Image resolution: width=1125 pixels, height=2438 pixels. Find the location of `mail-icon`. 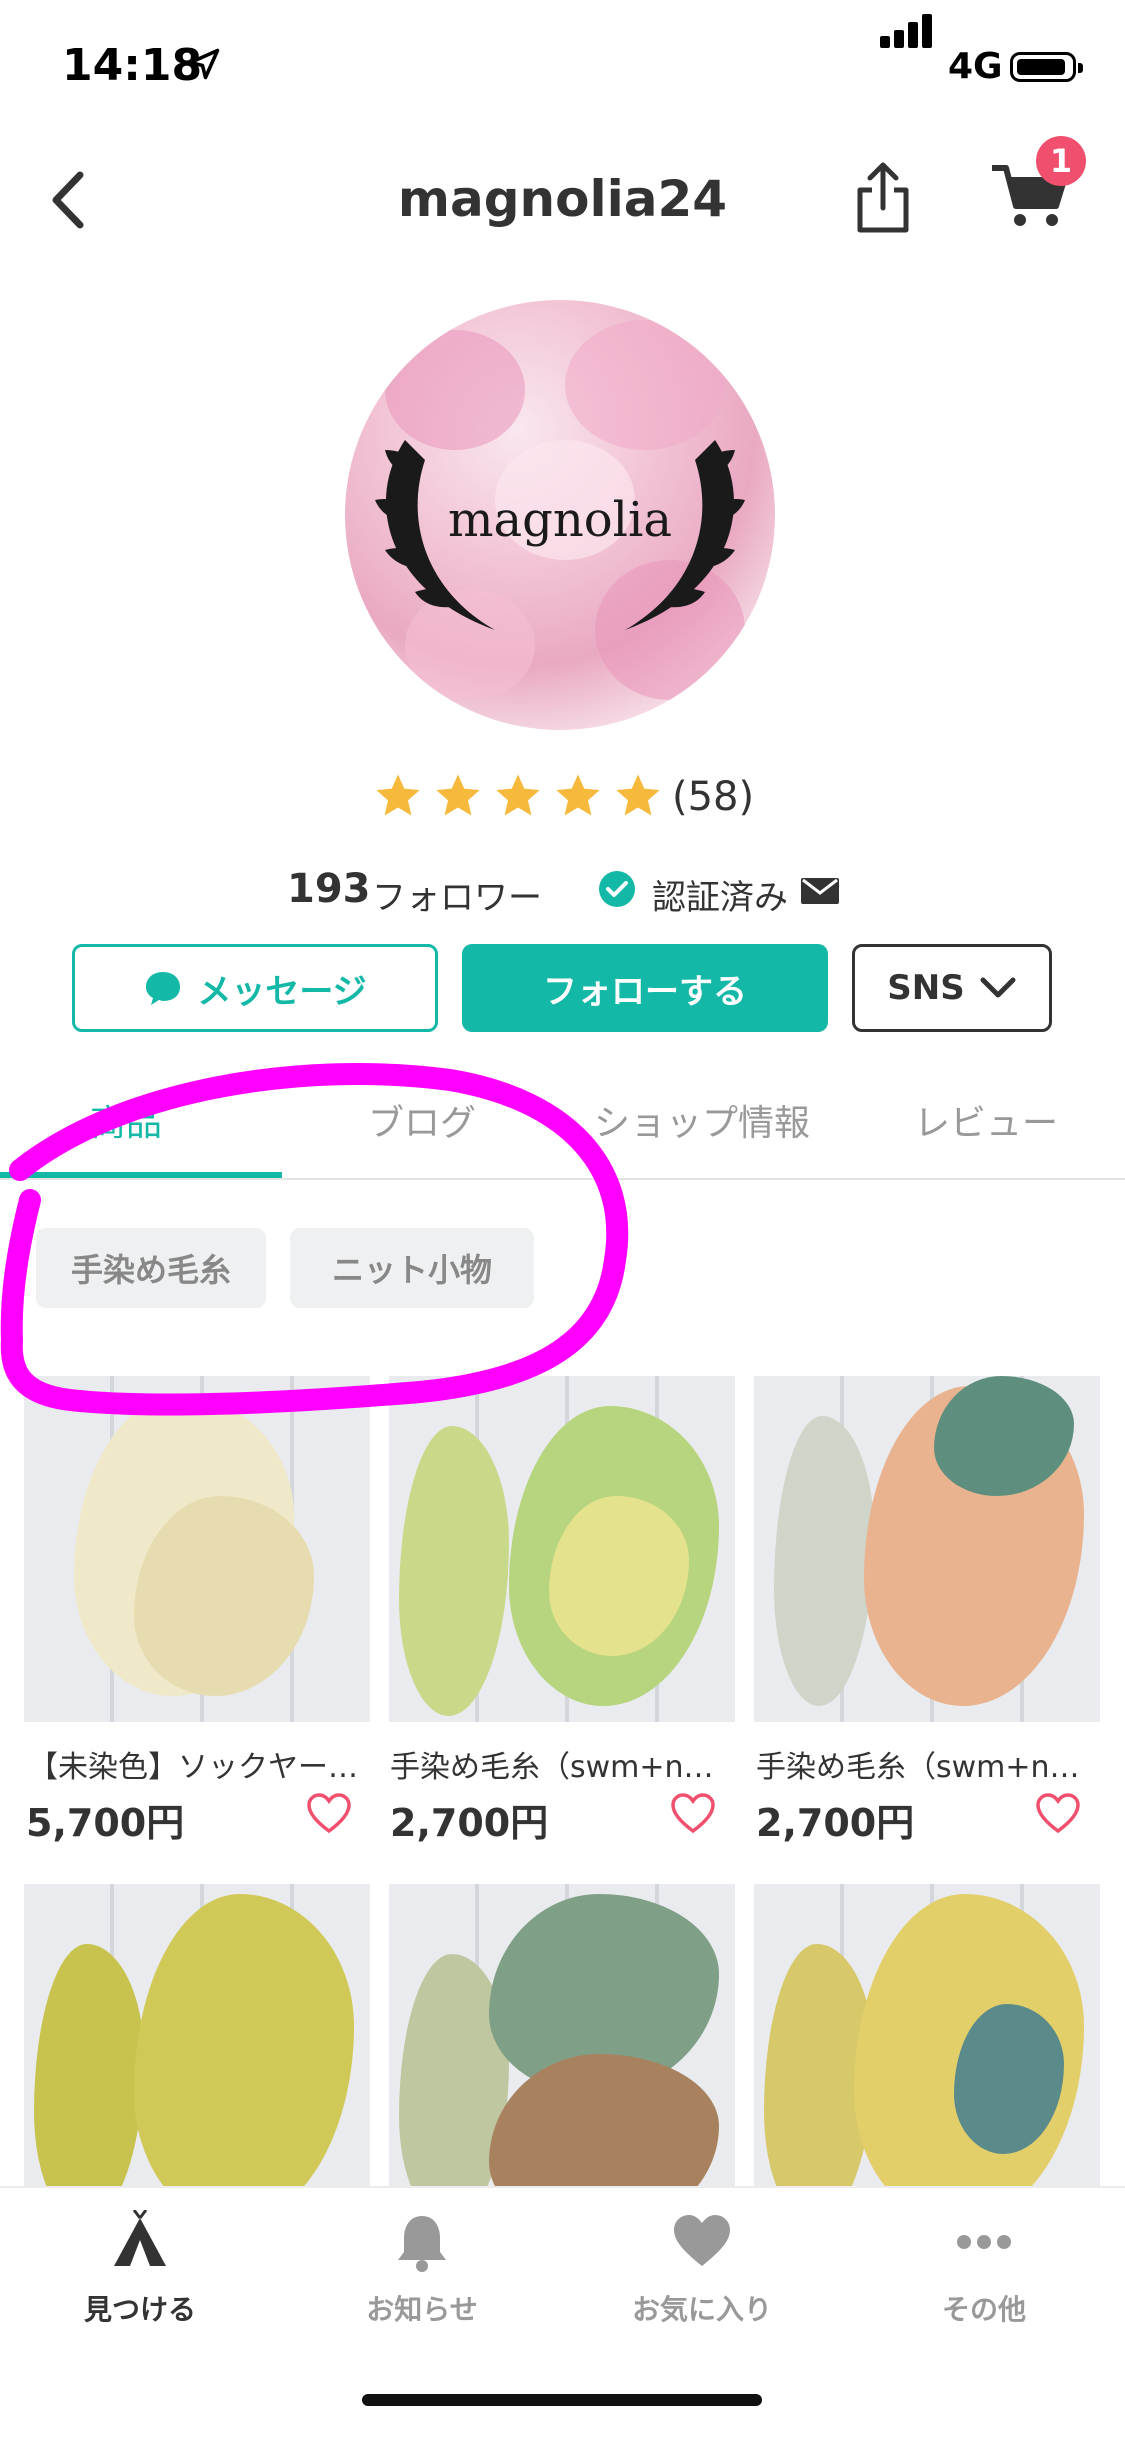

mail-icon is located at coordinates (820, 891).